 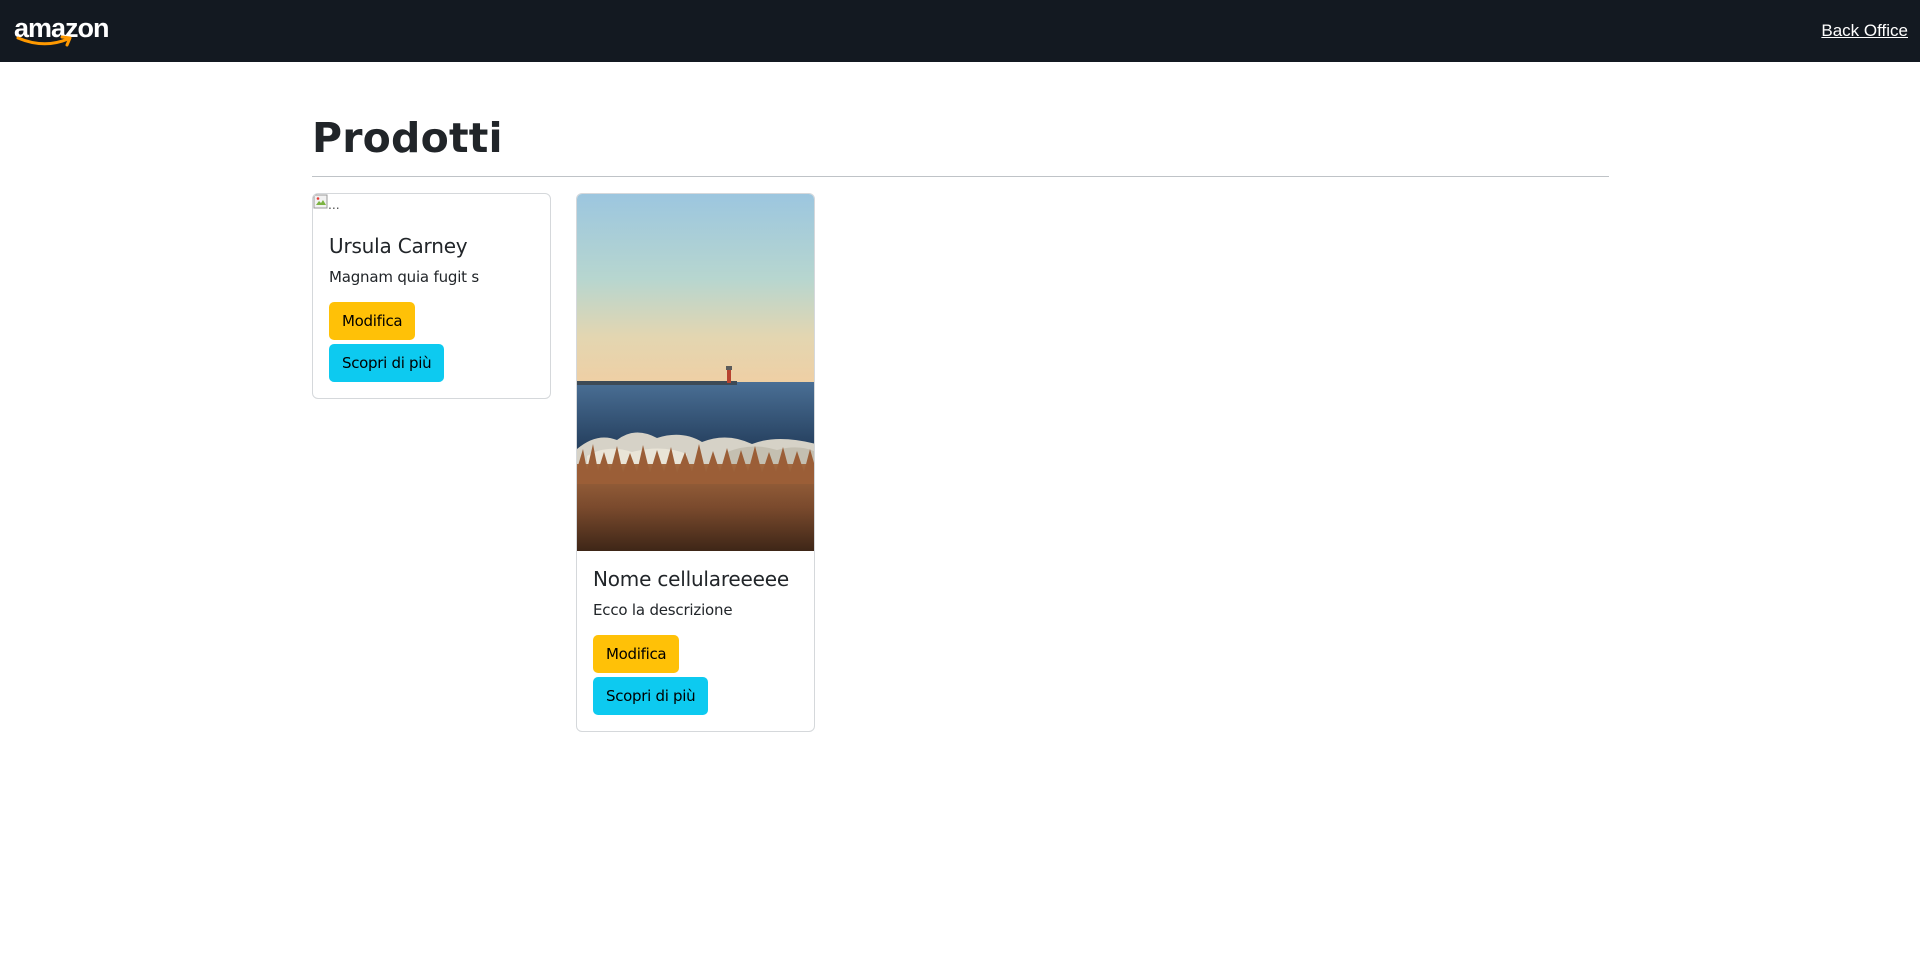 What do you see at coordinates (960, 176) in the screenshot?
I see `title-divider` at bounding box center [960, 176].